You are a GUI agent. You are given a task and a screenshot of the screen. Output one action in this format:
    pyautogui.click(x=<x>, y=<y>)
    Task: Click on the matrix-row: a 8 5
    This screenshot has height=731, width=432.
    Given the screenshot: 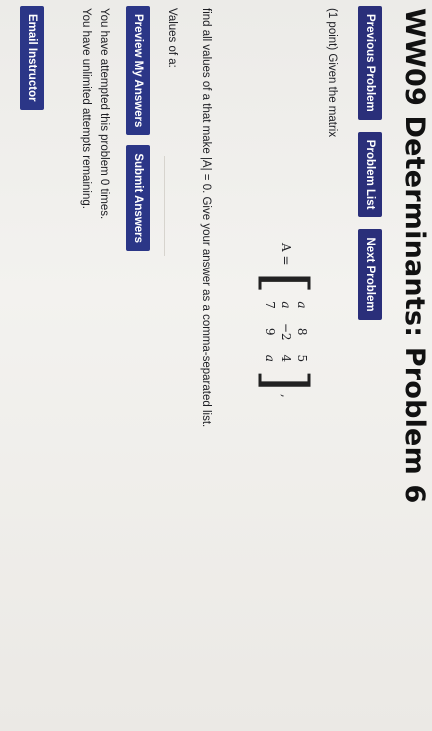 What is the action you would take?
    pyautogui.click(x=302, y=331)
    